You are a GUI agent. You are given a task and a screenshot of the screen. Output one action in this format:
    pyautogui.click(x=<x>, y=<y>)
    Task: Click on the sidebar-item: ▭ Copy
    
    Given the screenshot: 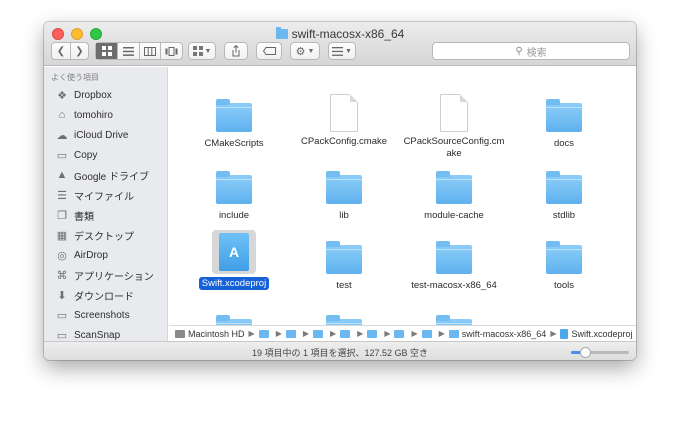 What is the action you would take?
    pyautogui.click(x=76, y=155)
    